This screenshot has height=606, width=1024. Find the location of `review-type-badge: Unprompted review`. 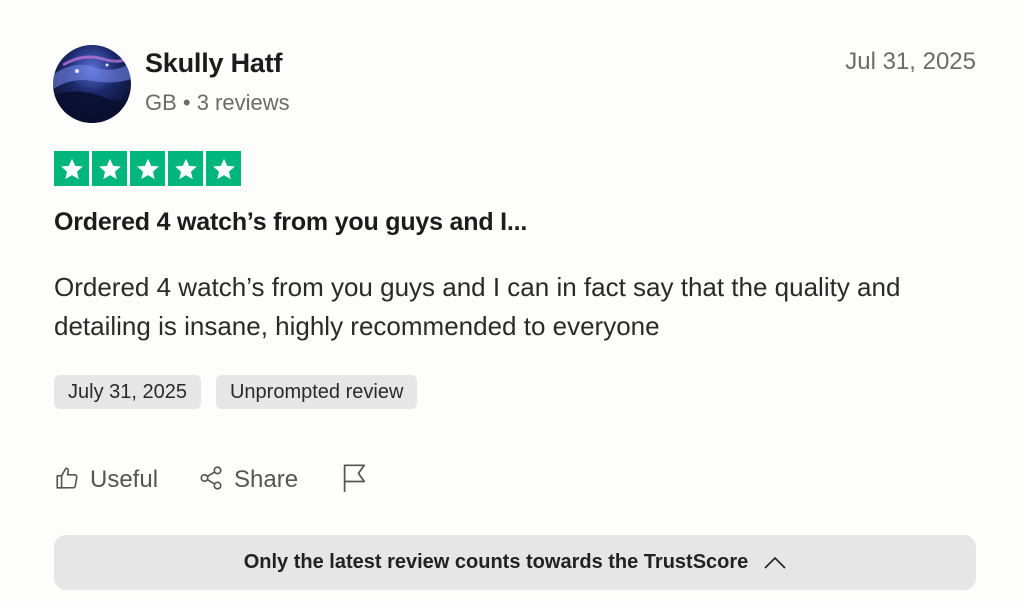

review-type-badge: Unprompted review is located at coordinates (316, 392).